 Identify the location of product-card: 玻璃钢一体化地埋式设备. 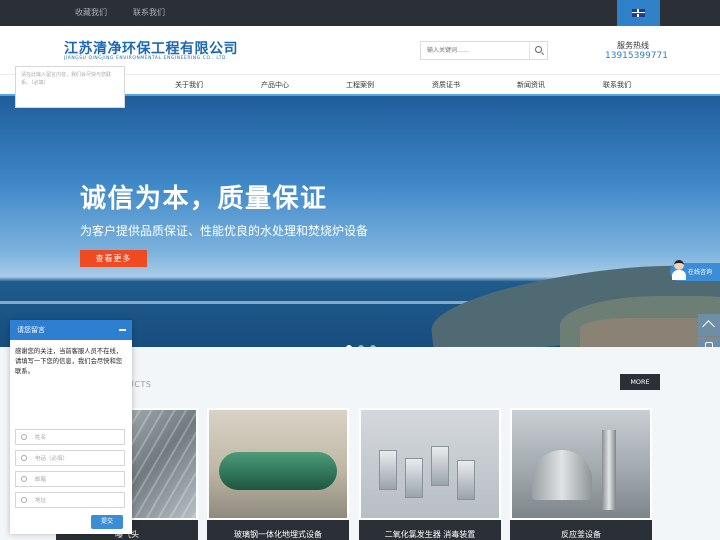
(278, 474).